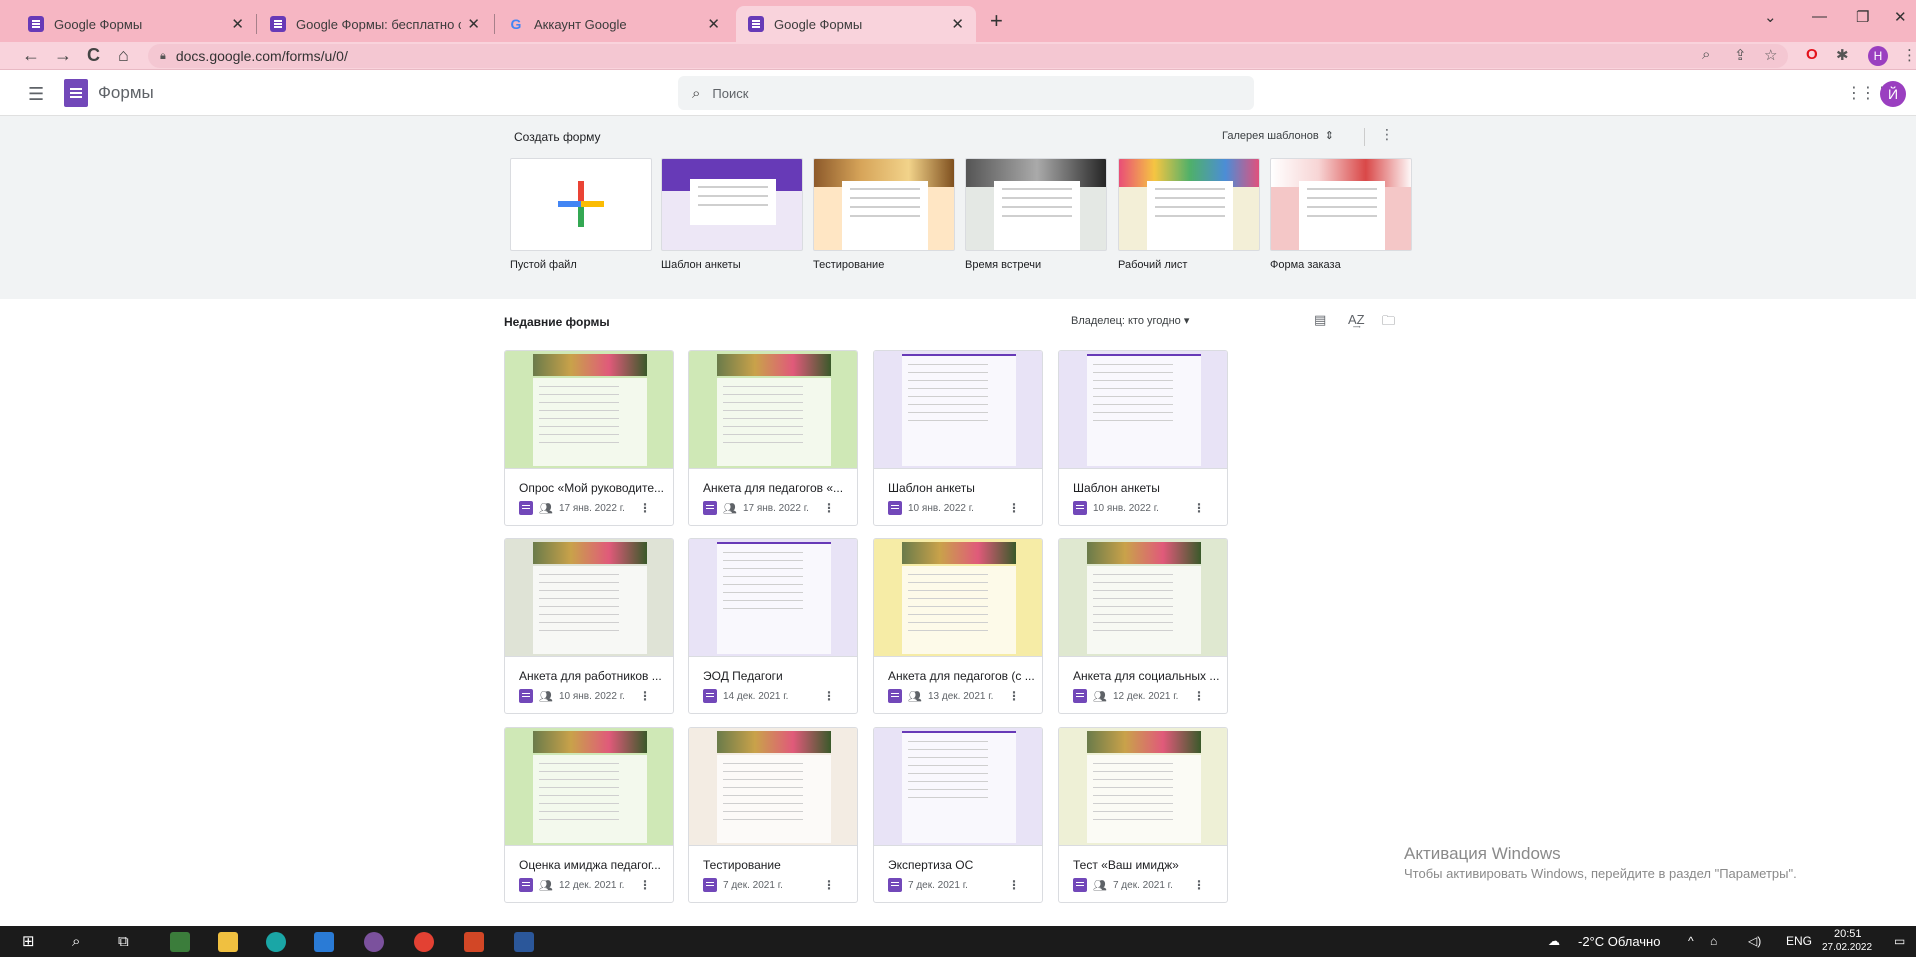 This screenshot has width=1916, height=957. Describe the element at coordinates (276, 942) in the screenshot. I see `edge-icon` at that location.